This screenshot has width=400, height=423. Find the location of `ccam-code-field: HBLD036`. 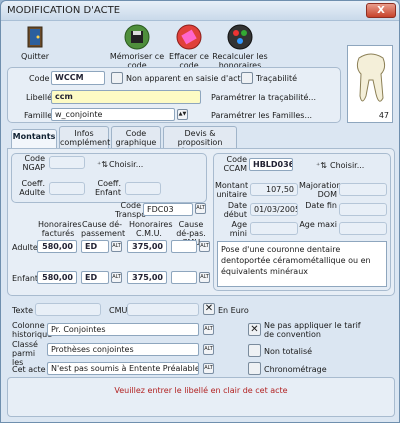

ccam-code-field: HBLD036 is located at coordinates (271, 164).